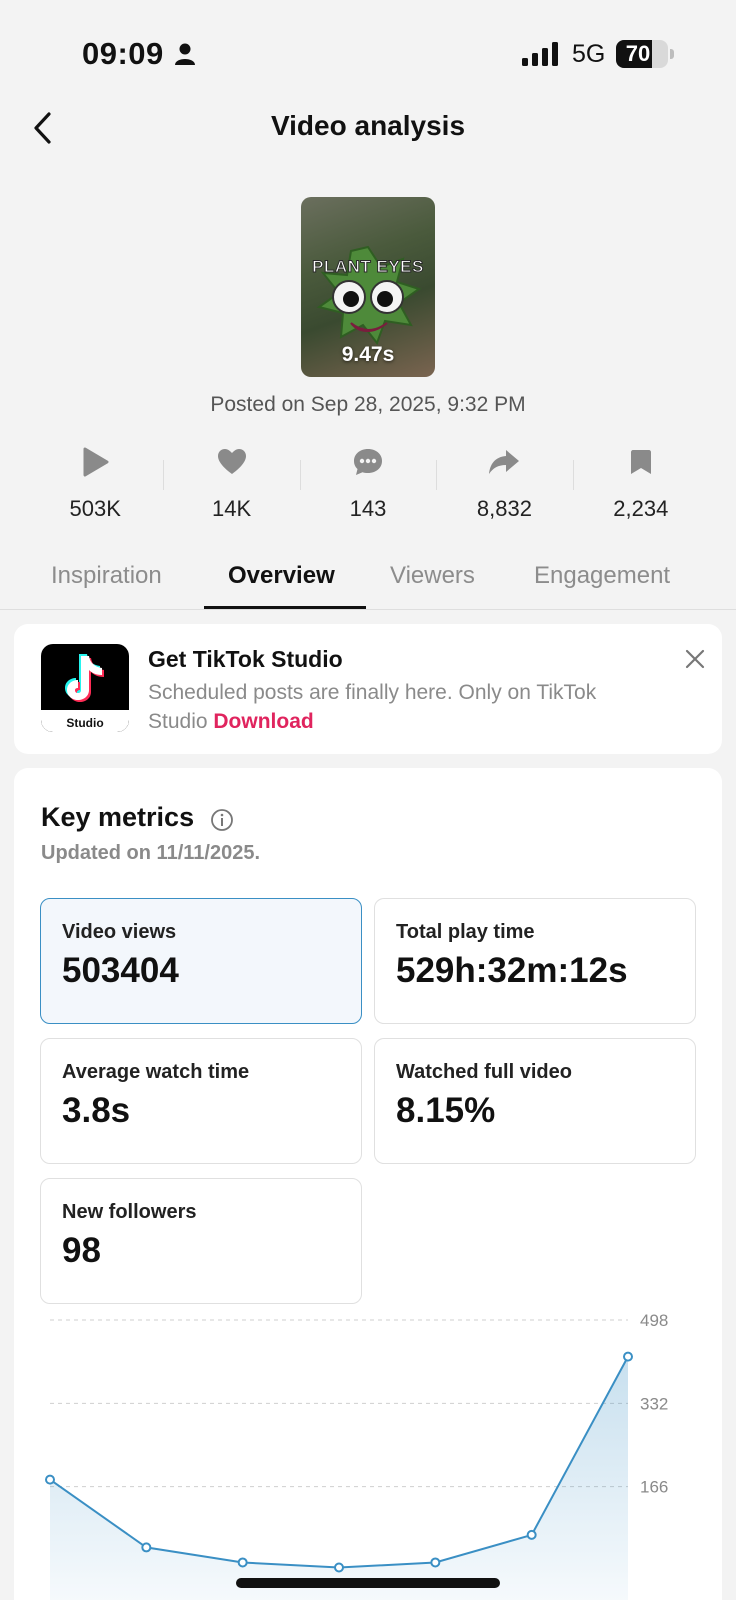 Image resolution: width=736 pixels, height=1600 pixels. Describe the element at coordinates (484, 1072) in the screenshot. I see `metric-label: Watched full video` at that location.